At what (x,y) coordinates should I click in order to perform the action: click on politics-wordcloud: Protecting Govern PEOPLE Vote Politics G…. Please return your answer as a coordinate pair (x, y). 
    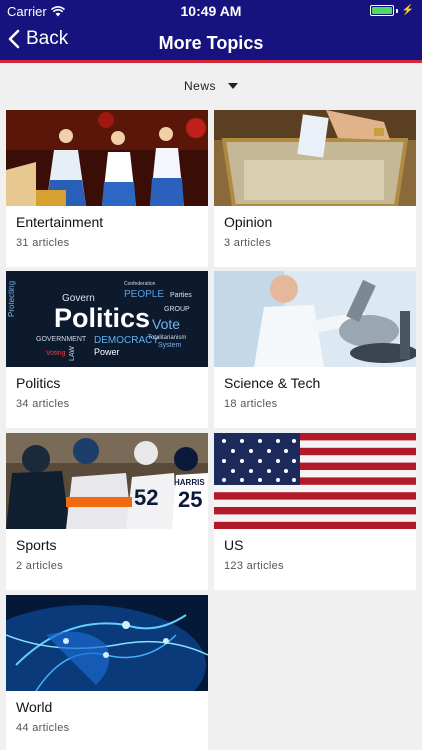
    Looking at the image, I should click on (107, 319).